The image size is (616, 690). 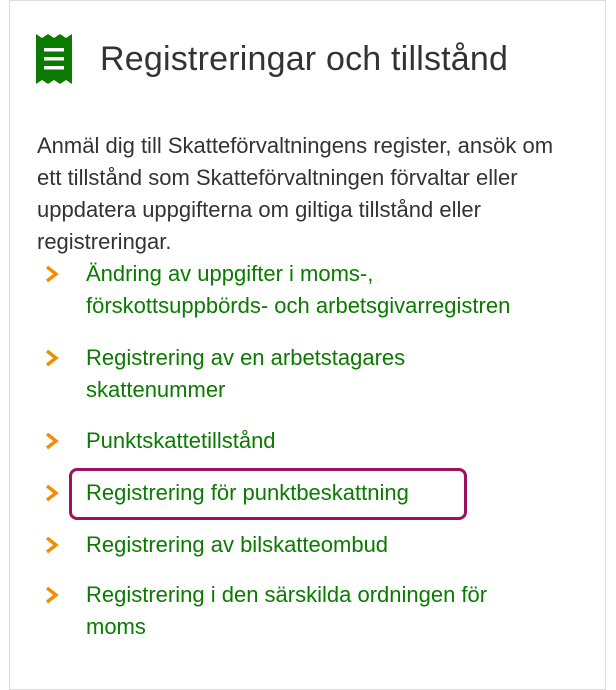 What do you see at coordinates (156, 389) in the screenshot?
I see `link-label-line2: skattenummer` at bounding box center [156, 389].